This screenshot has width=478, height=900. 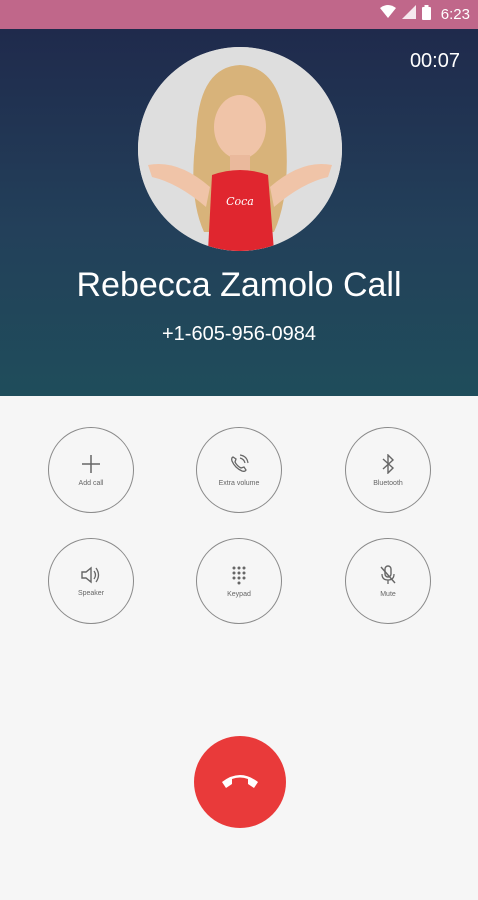 I want to click on speaker-button: Speaker, so click(x=91, y=581).